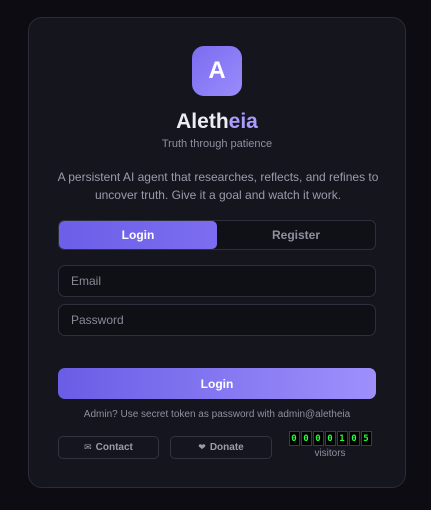 The image size is (431, 510). I want to click on donate-button: ❤ Donate, so click(221, 447).